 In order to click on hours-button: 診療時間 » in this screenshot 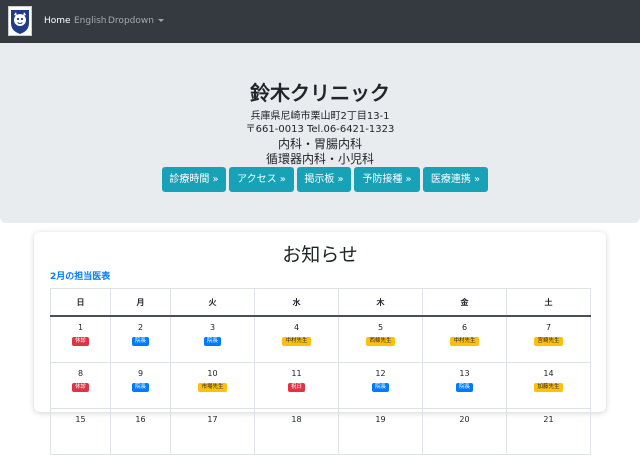, I will do `click(194, 179)`.